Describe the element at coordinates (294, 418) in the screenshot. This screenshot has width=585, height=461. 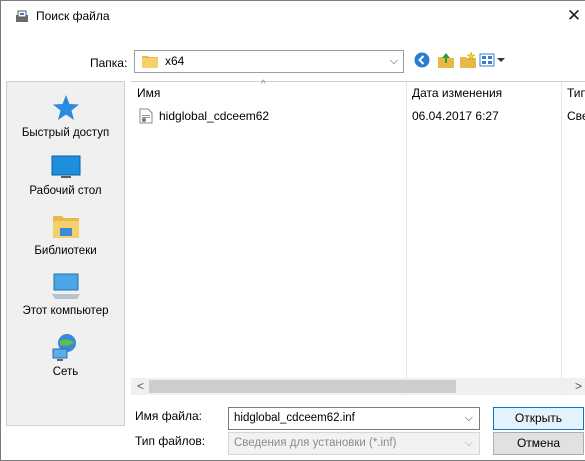
I see `filename-value: hidglobal_cdceem62.inf` at that location.